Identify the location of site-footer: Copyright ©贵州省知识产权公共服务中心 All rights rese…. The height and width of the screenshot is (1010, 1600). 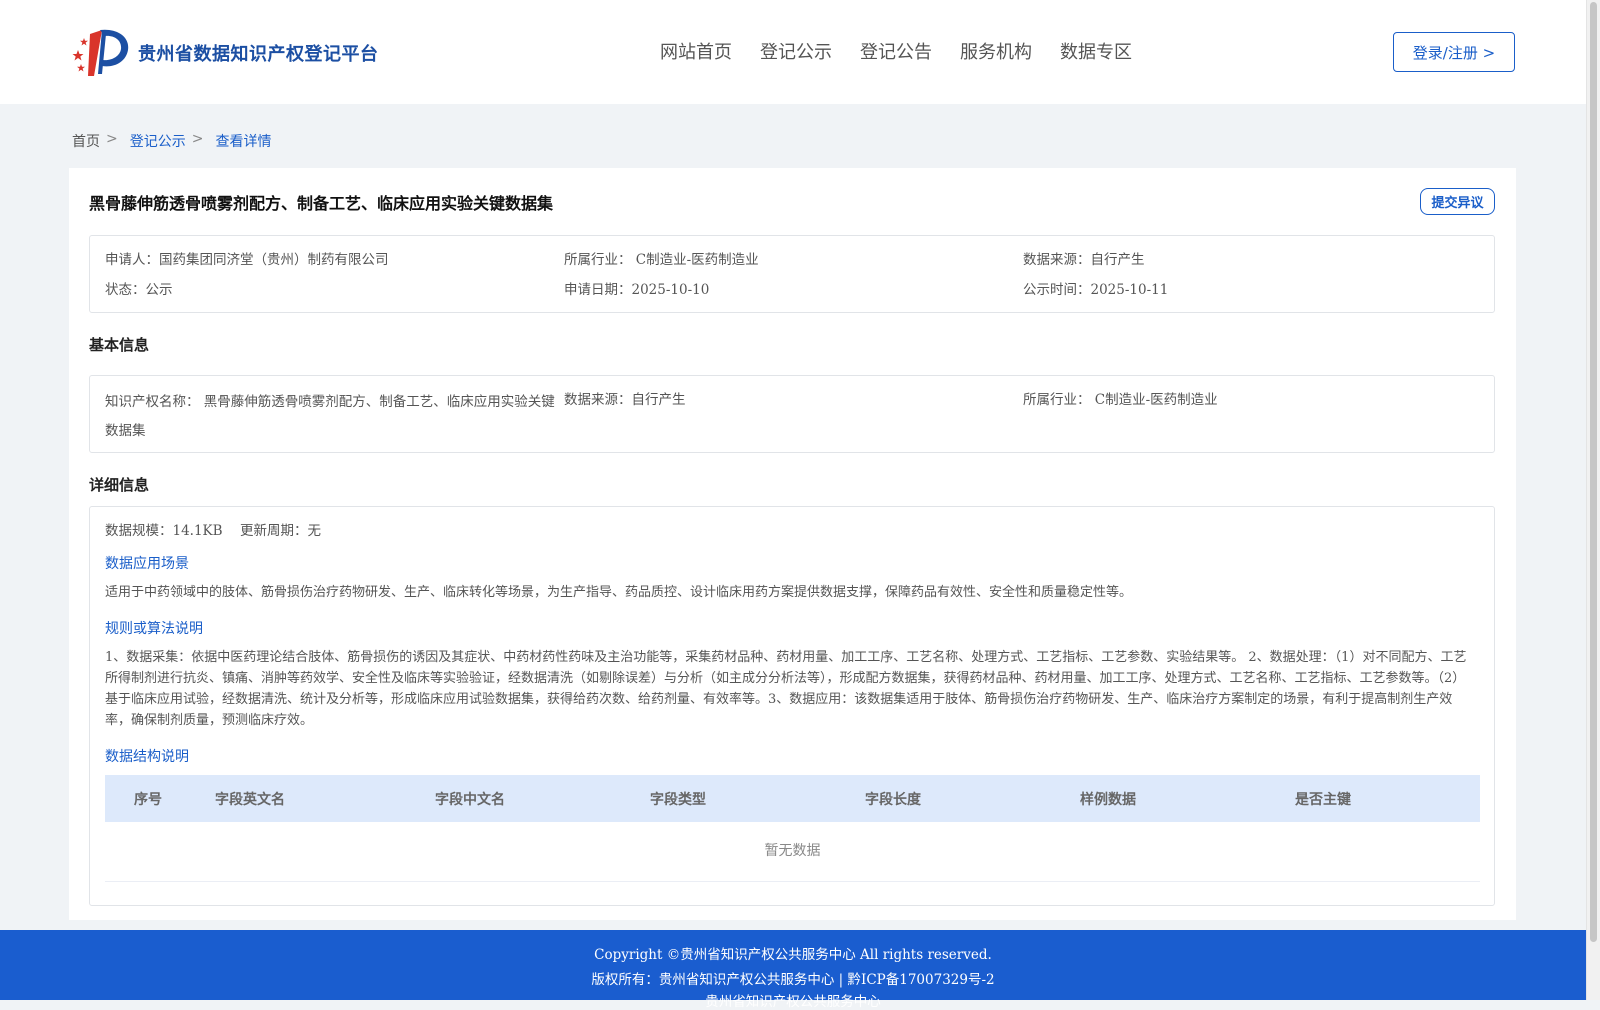
(793, 970).